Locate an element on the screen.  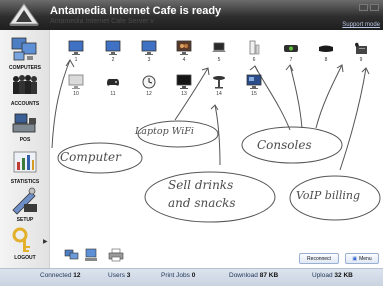
computer-tile: 3 is located at coordinates (149, 51).